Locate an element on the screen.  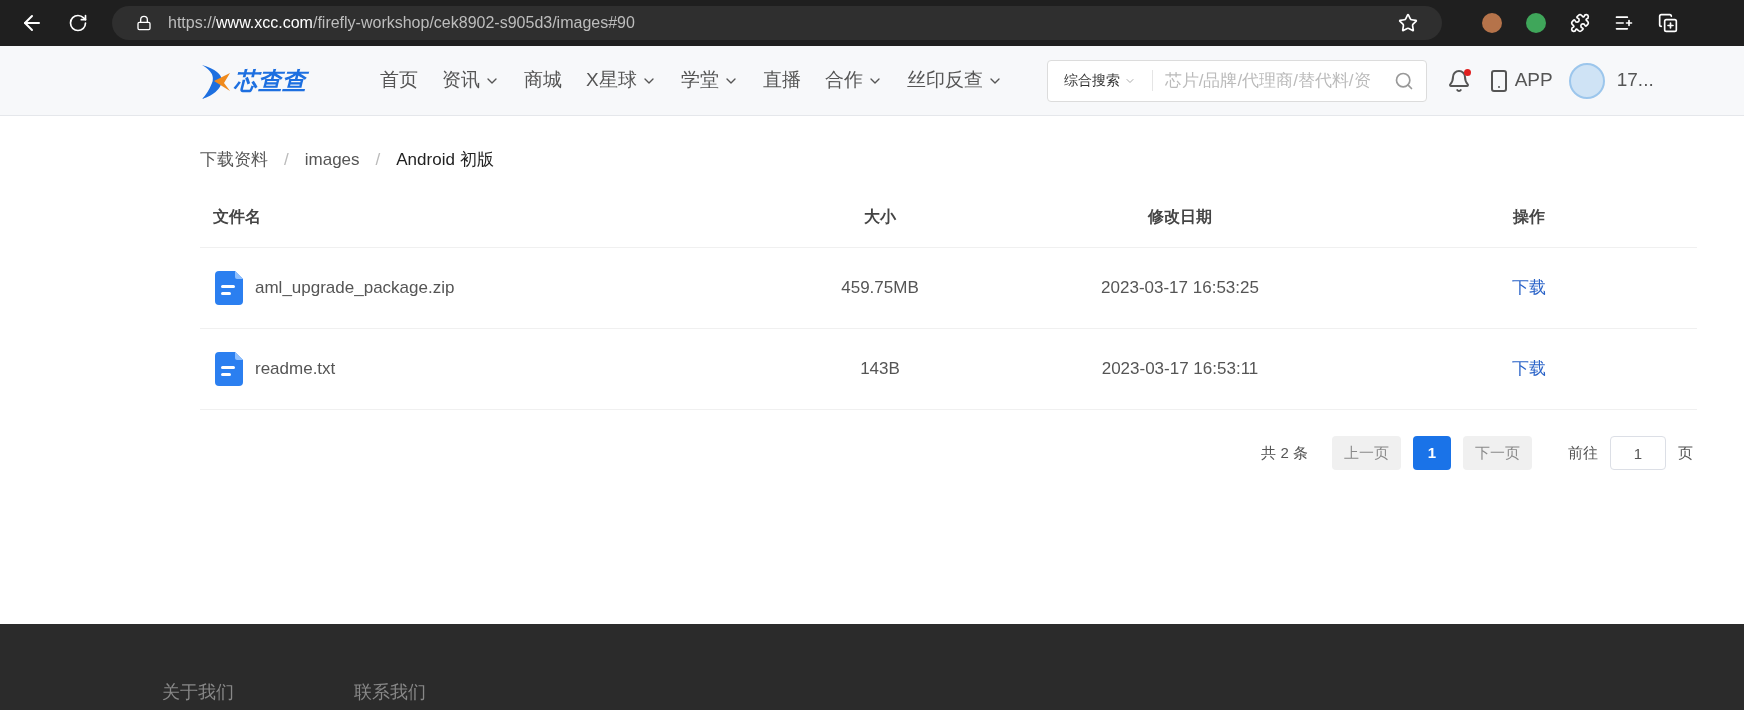
modified-date: 2023-03-17 16:53:25 is located at coordinates (1180, 288).